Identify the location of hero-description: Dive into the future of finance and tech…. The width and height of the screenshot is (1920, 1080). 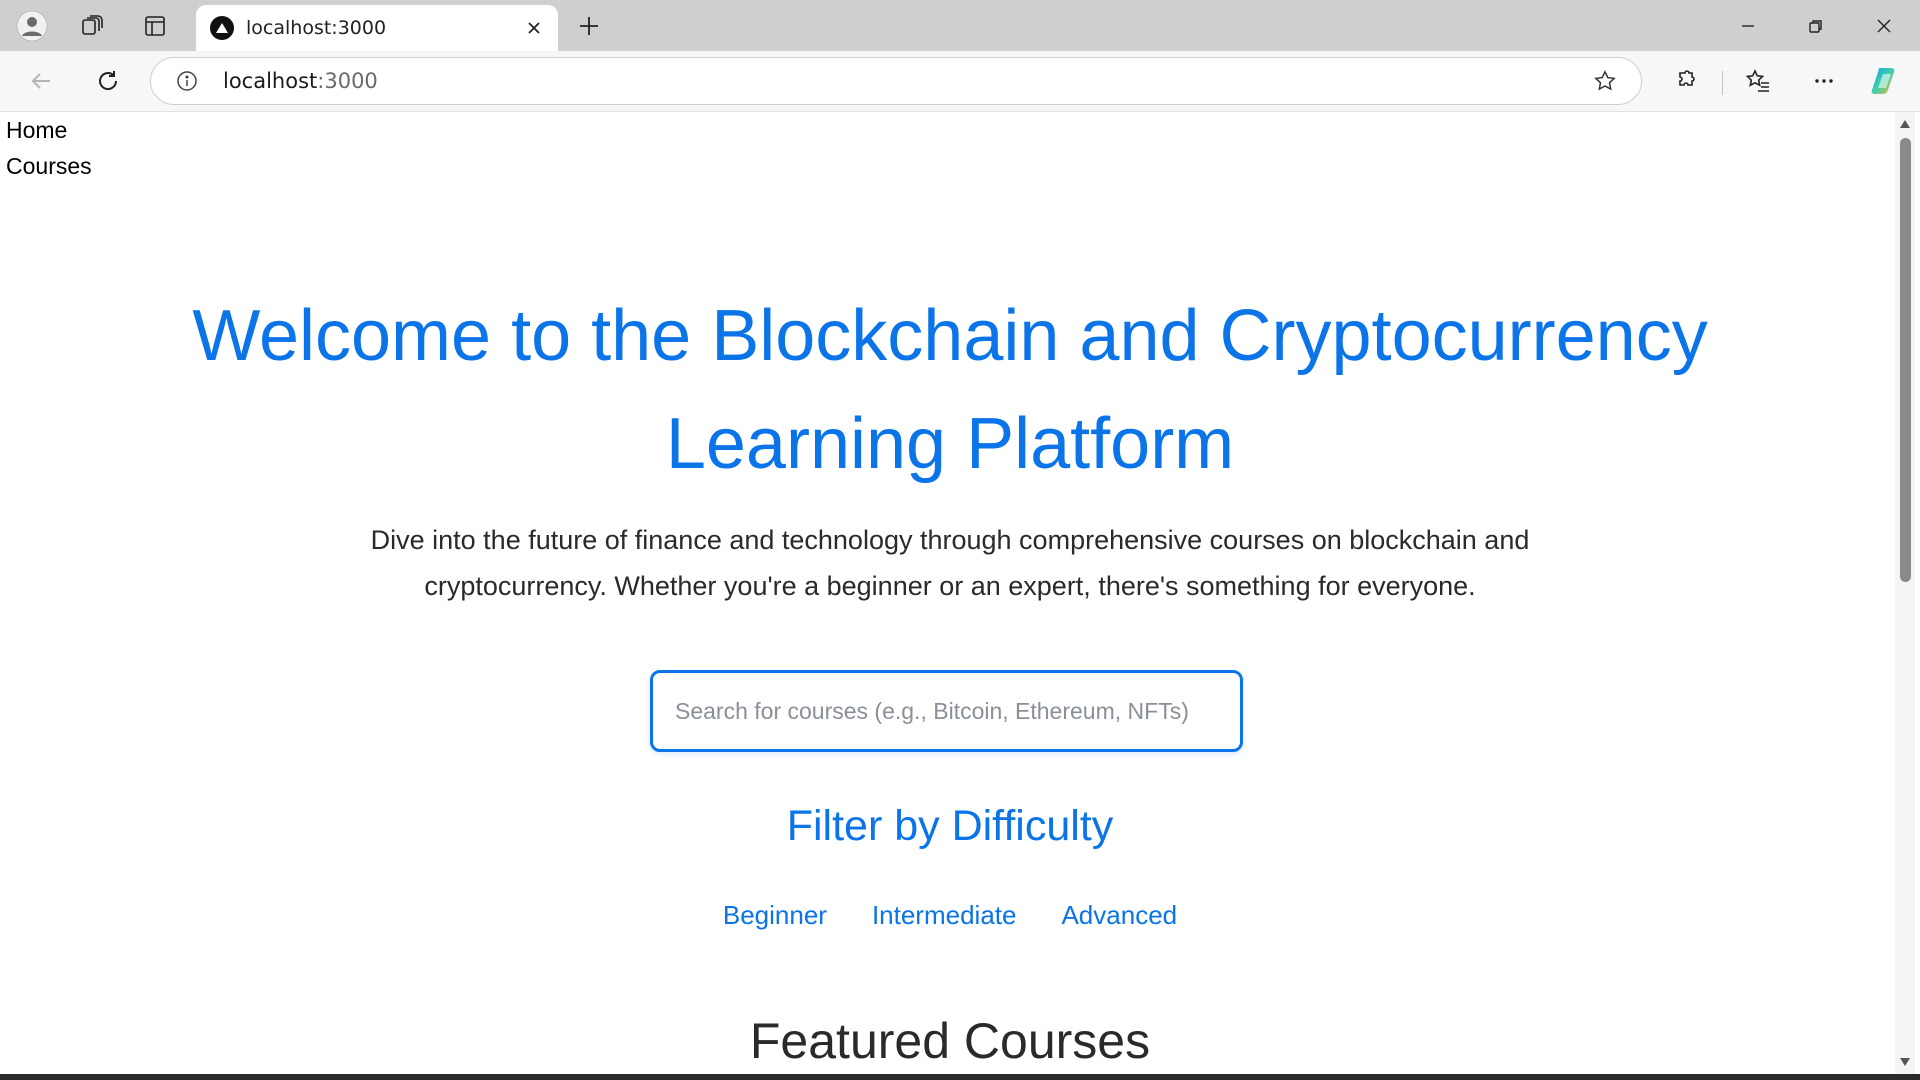
(950, 563).